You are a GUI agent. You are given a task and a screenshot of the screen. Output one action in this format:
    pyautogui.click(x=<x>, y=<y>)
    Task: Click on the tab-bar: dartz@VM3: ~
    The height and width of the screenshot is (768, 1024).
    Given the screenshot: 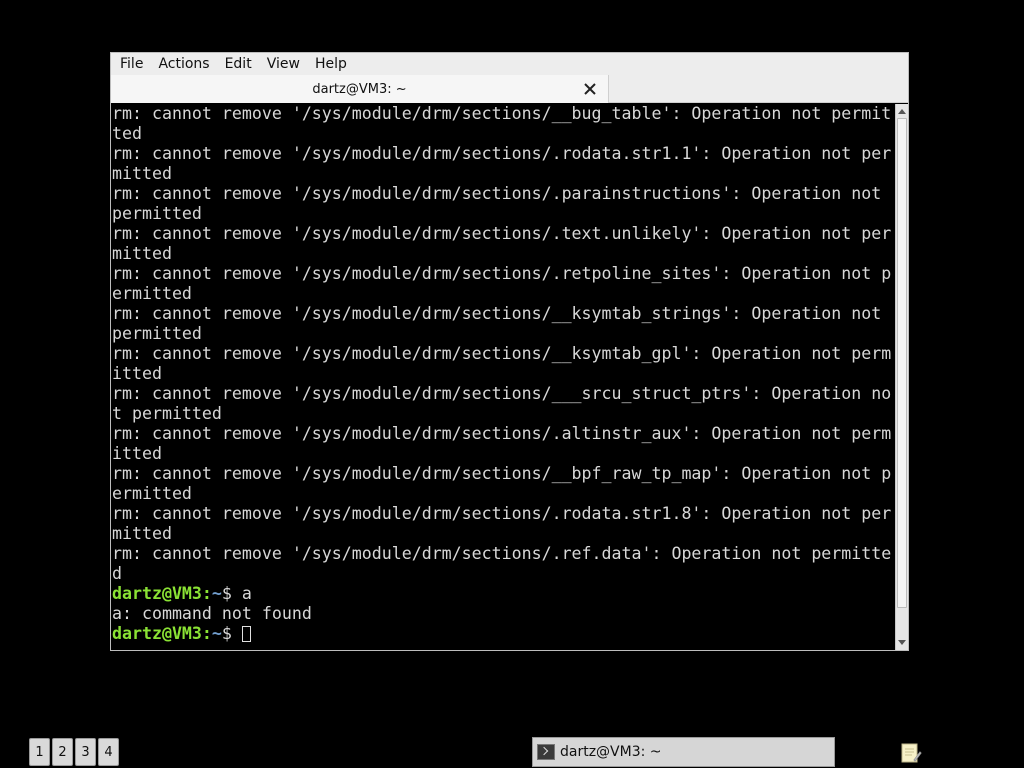 What is the action you would take?
    pyautogui.click(x=509, y=89)
    